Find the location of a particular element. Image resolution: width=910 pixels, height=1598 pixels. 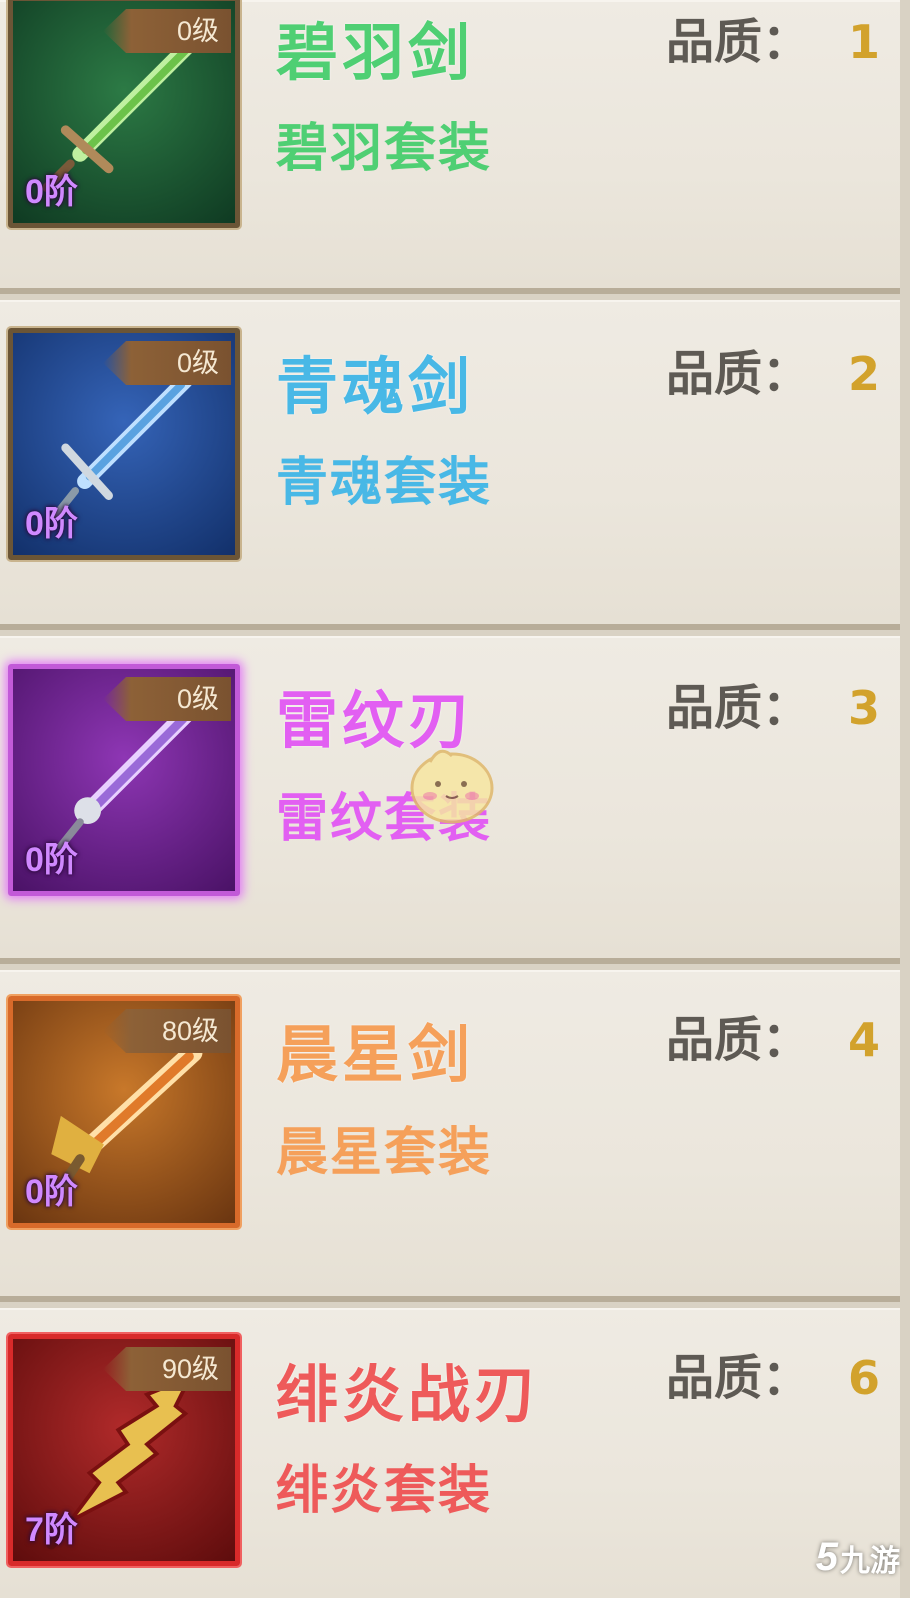

quality-value: 1 is located at coordinates (863, 42).